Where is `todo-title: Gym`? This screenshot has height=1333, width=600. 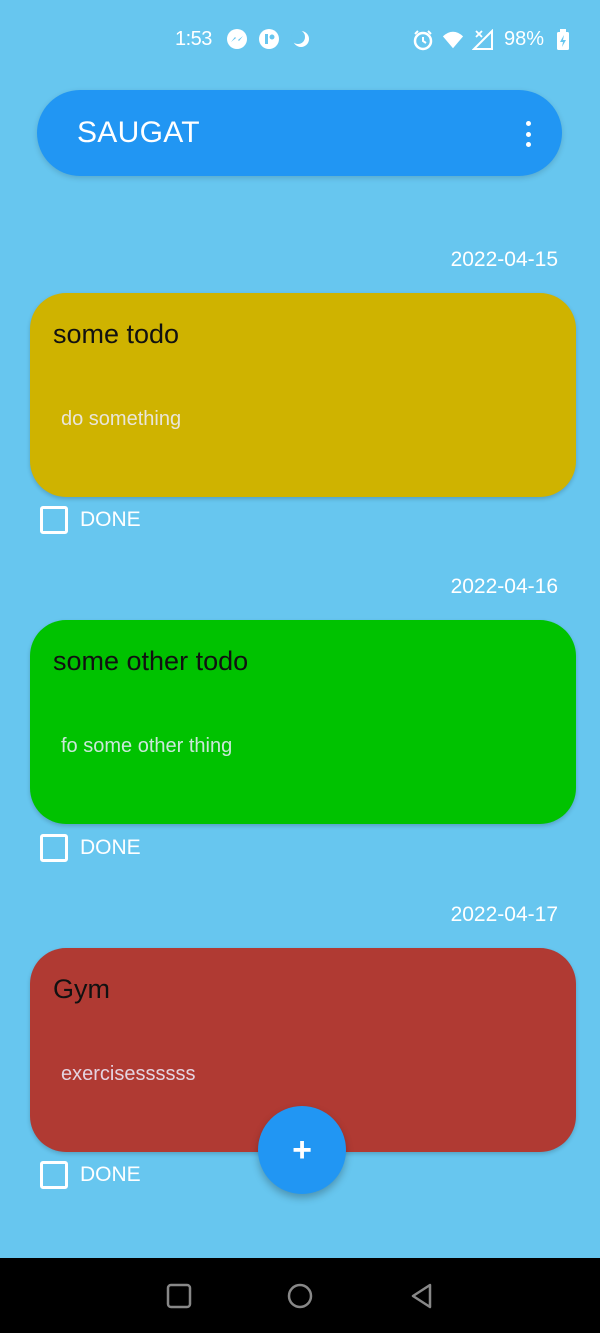
todo-title: Gym is located at coordinates (81, 989).